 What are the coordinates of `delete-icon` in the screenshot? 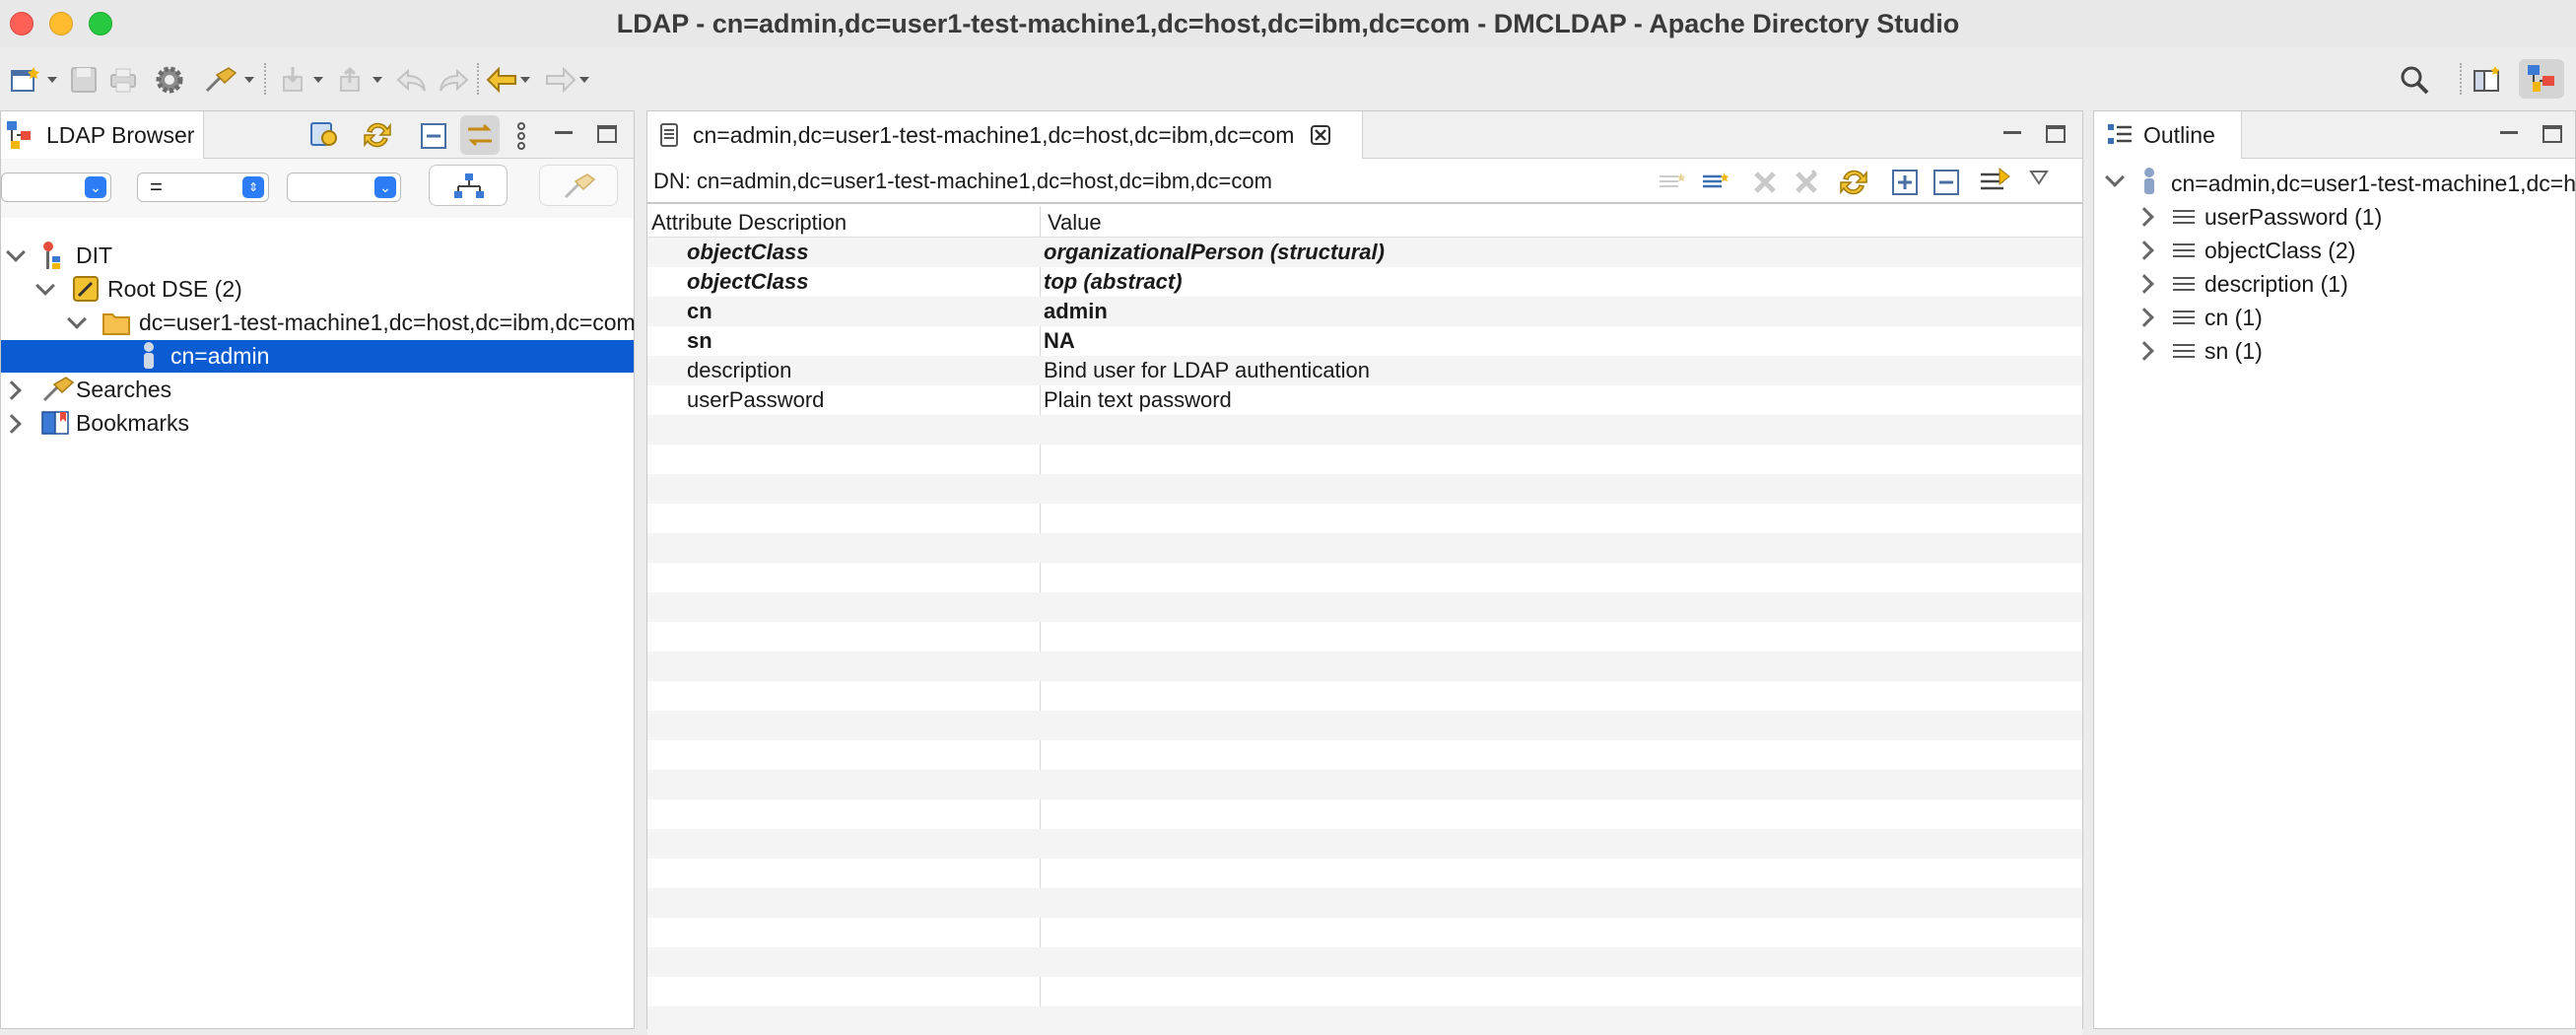 It's located at (1765, 185).